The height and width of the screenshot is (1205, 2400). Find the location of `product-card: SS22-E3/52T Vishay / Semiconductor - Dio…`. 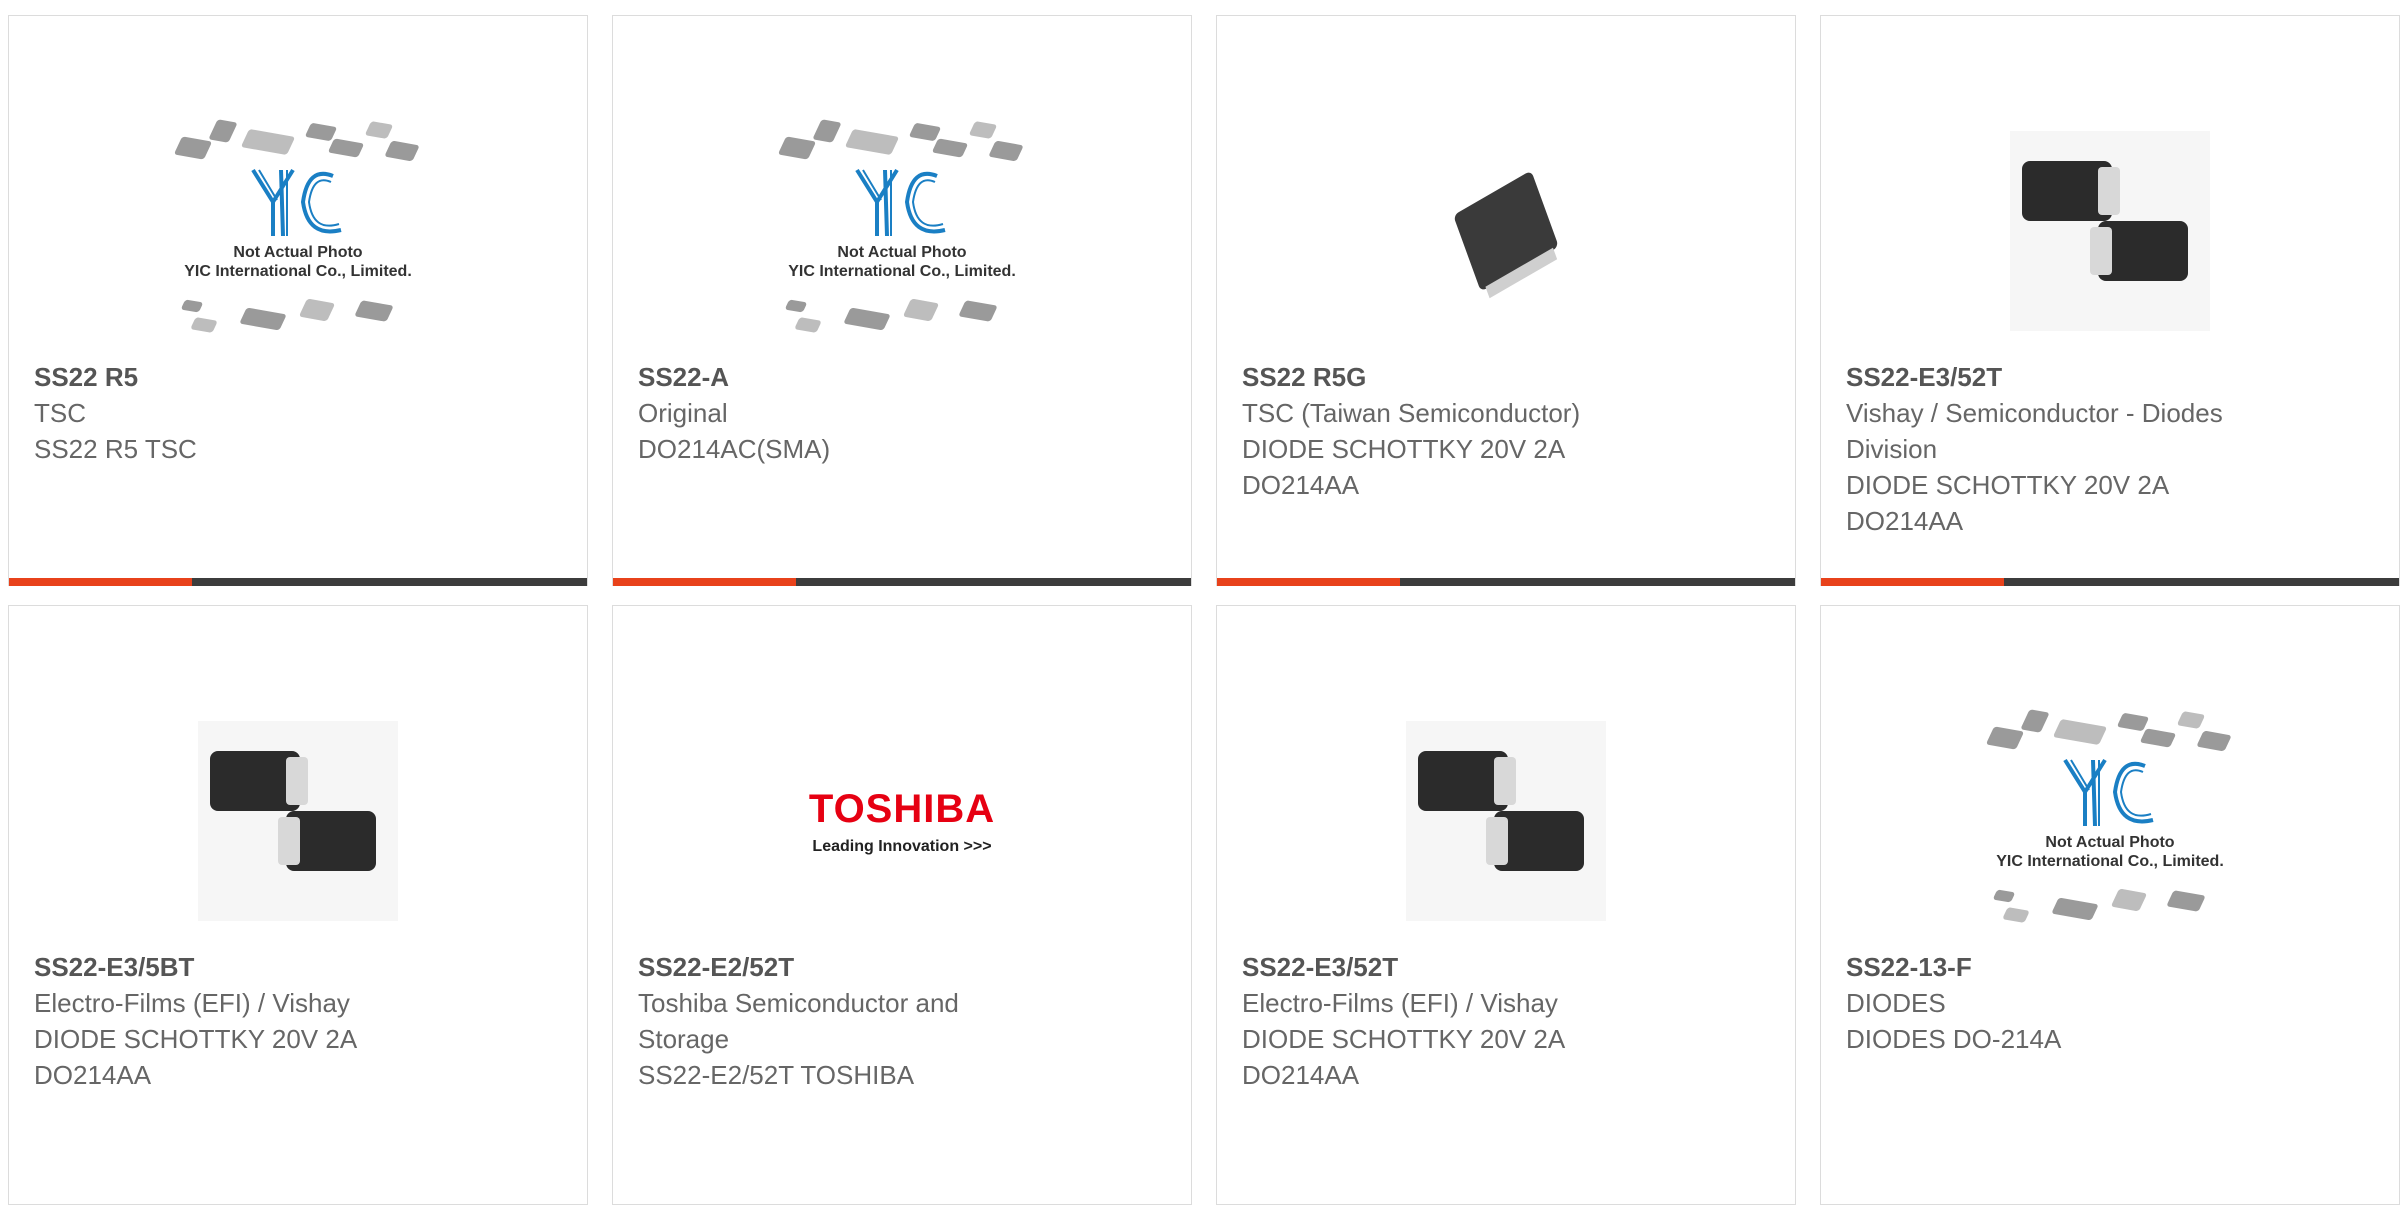

product-card: SS22-E3/52T Vishay / Semiconductor - Dio… is located at coordinates (2110, 300).